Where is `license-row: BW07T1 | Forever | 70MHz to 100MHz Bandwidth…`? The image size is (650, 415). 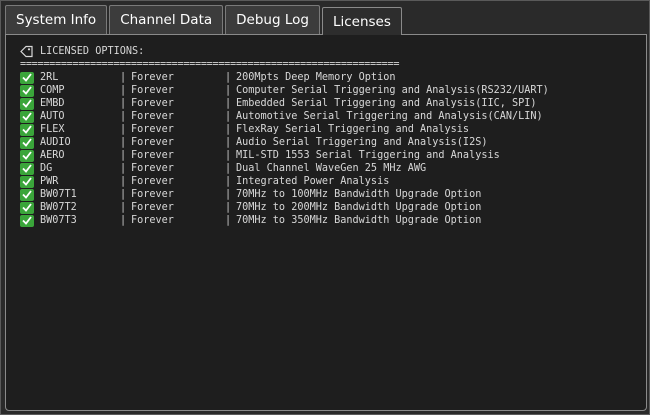
license-row: BW07T1 | Forever | 70MHz to 100MHz Bandwidth… is located at coordinates (284, 194).